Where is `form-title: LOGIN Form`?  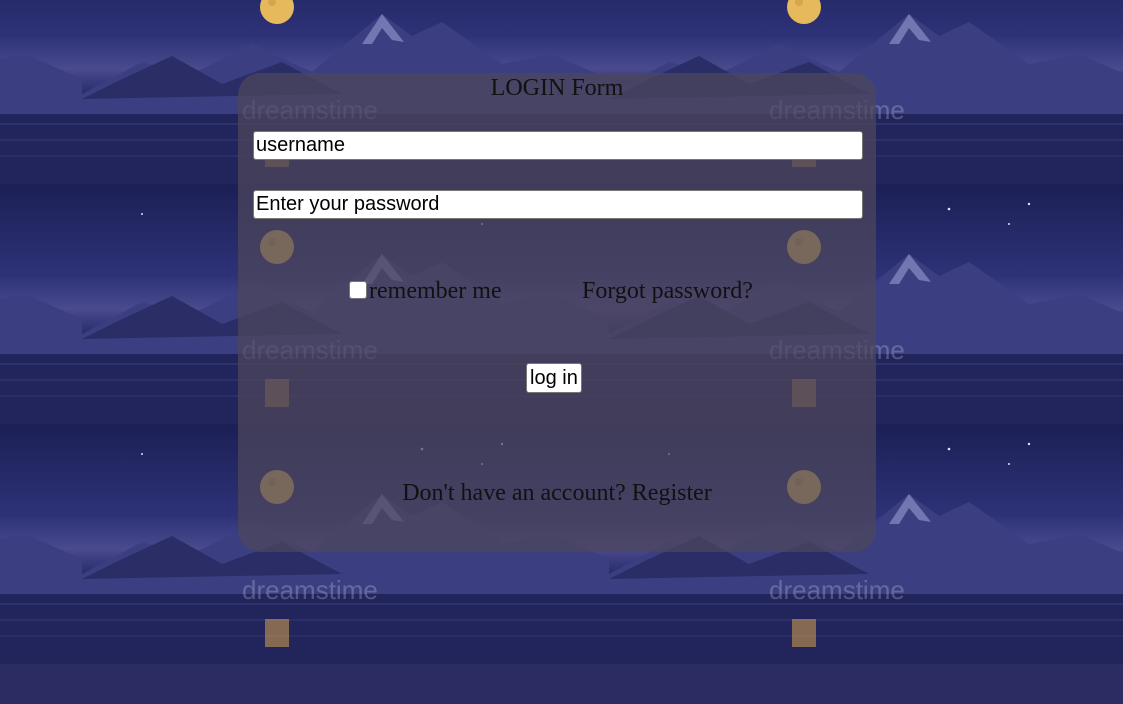 form-title: LOGIN Form is located at coordinates (557, 88).